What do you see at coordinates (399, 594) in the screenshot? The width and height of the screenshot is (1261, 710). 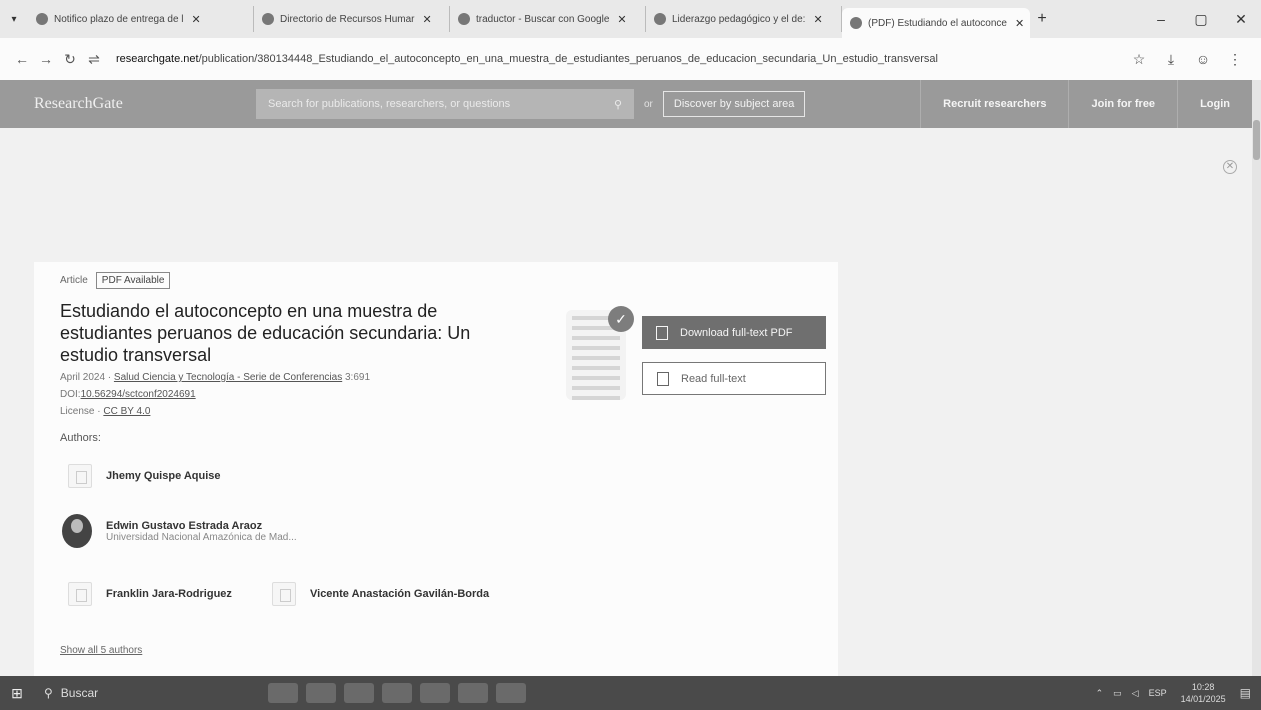 I see `author-name: Vicente Anastación Gavilán-Borda` at bounding box center [399, 594].